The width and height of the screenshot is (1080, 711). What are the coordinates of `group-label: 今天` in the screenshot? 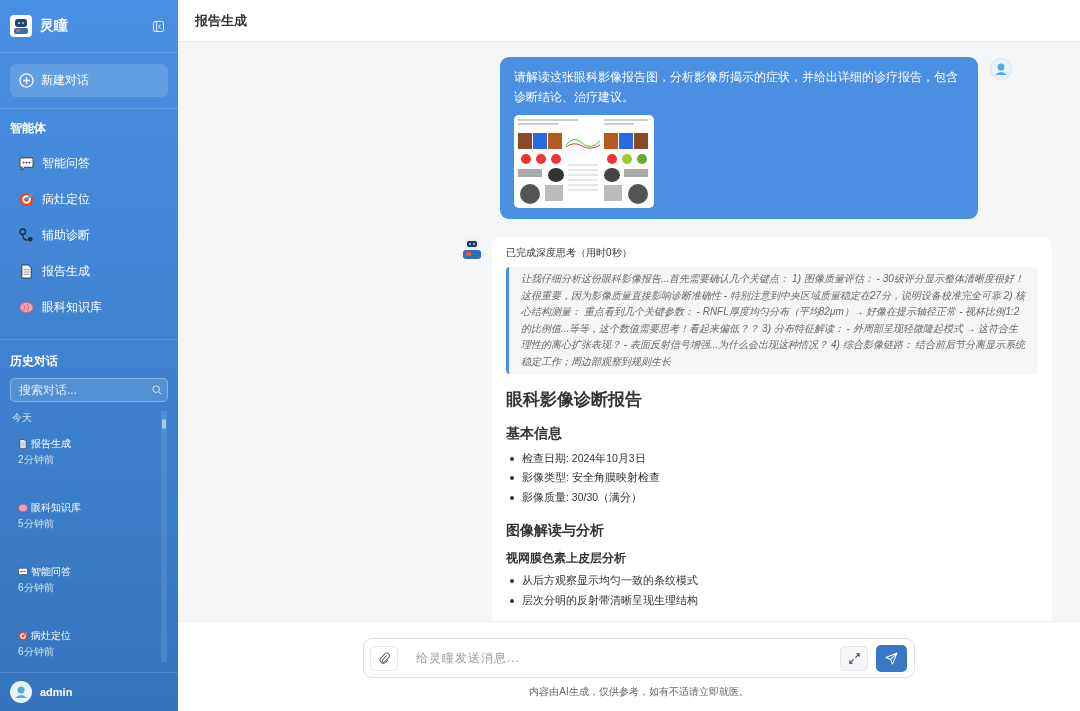 It's located at (22, 418).